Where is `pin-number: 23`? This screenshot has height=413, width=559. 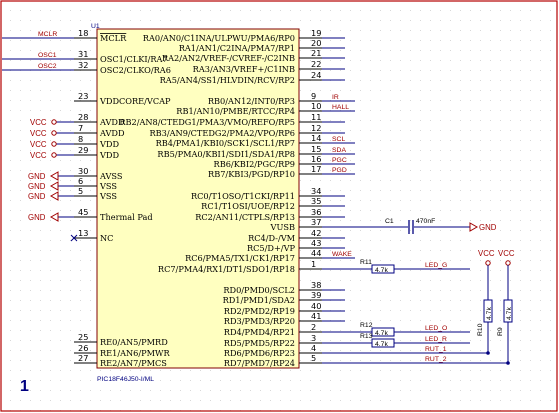 pin-number: 23 is located at coordinates (83, 96).